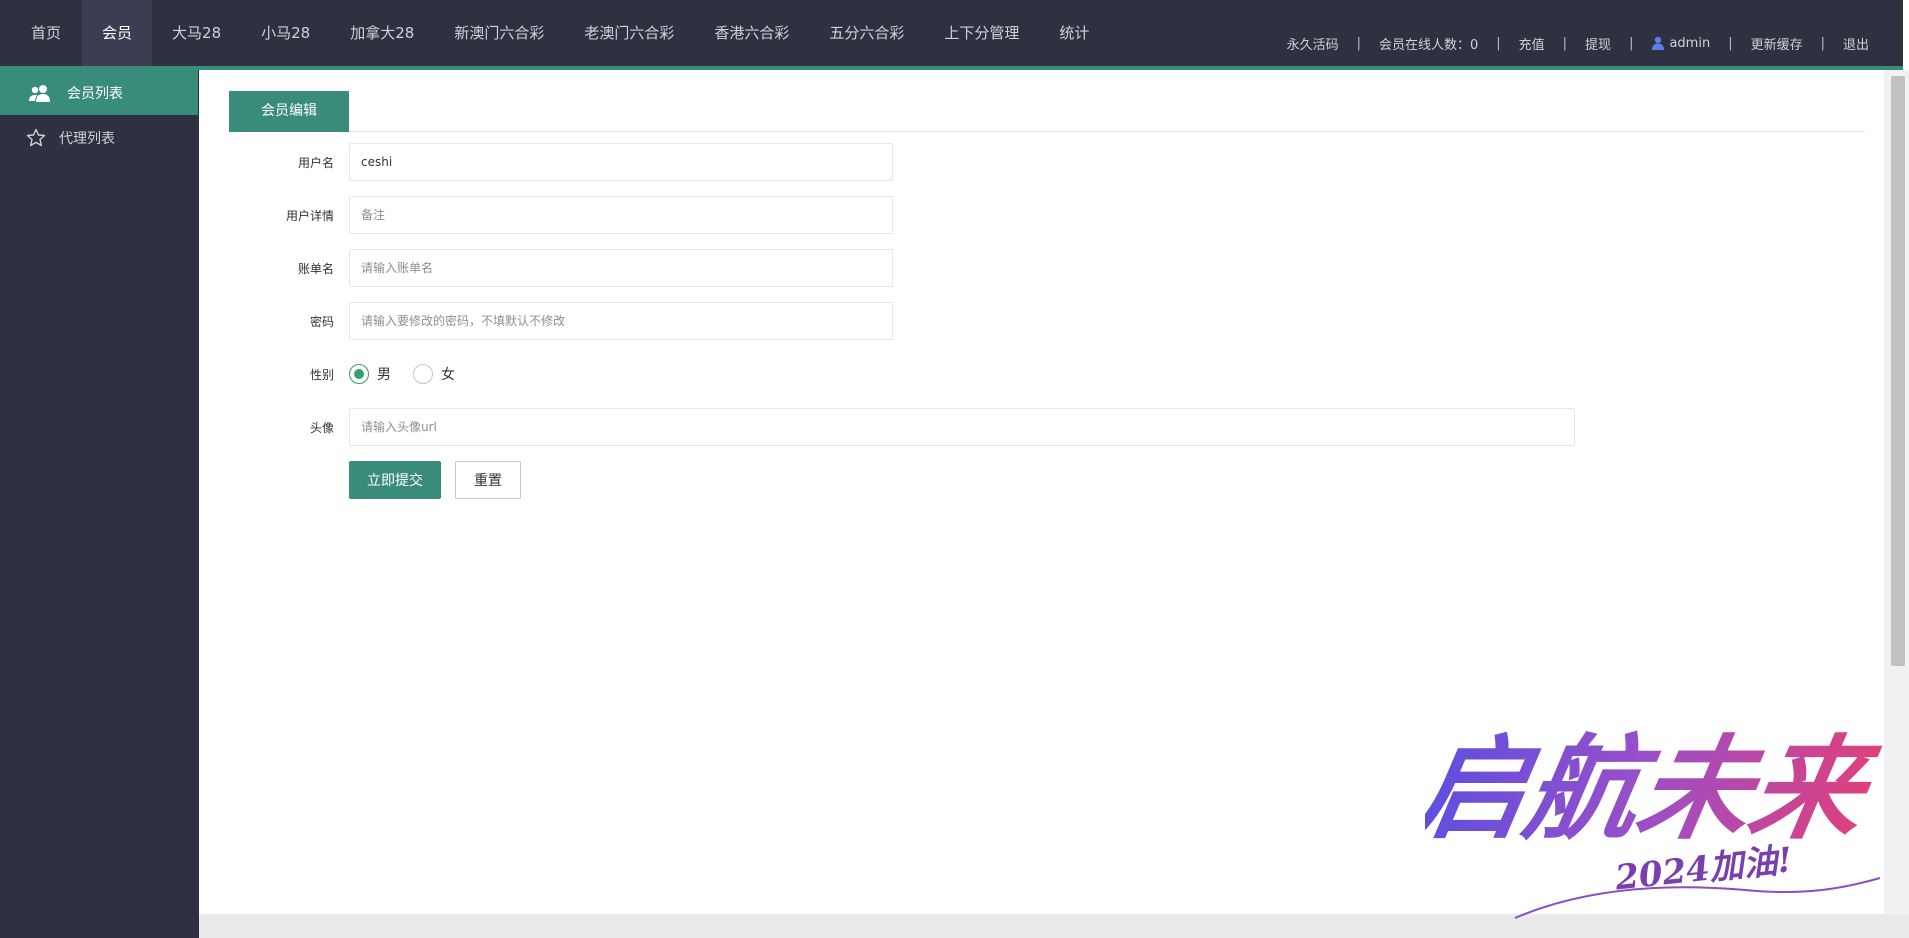 This screenshot has height=938, width=1909. I want to click on gender-radio-group: 男 女, so click(413, 374).